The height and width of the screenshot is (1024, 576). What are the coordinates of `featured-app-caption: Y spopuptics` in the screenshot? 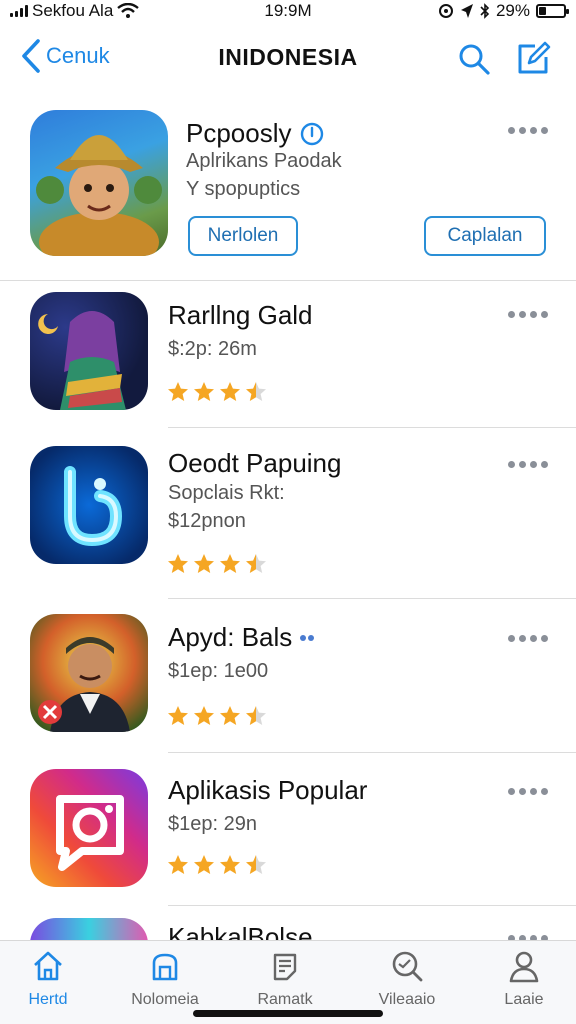 It's located at (243, 189).